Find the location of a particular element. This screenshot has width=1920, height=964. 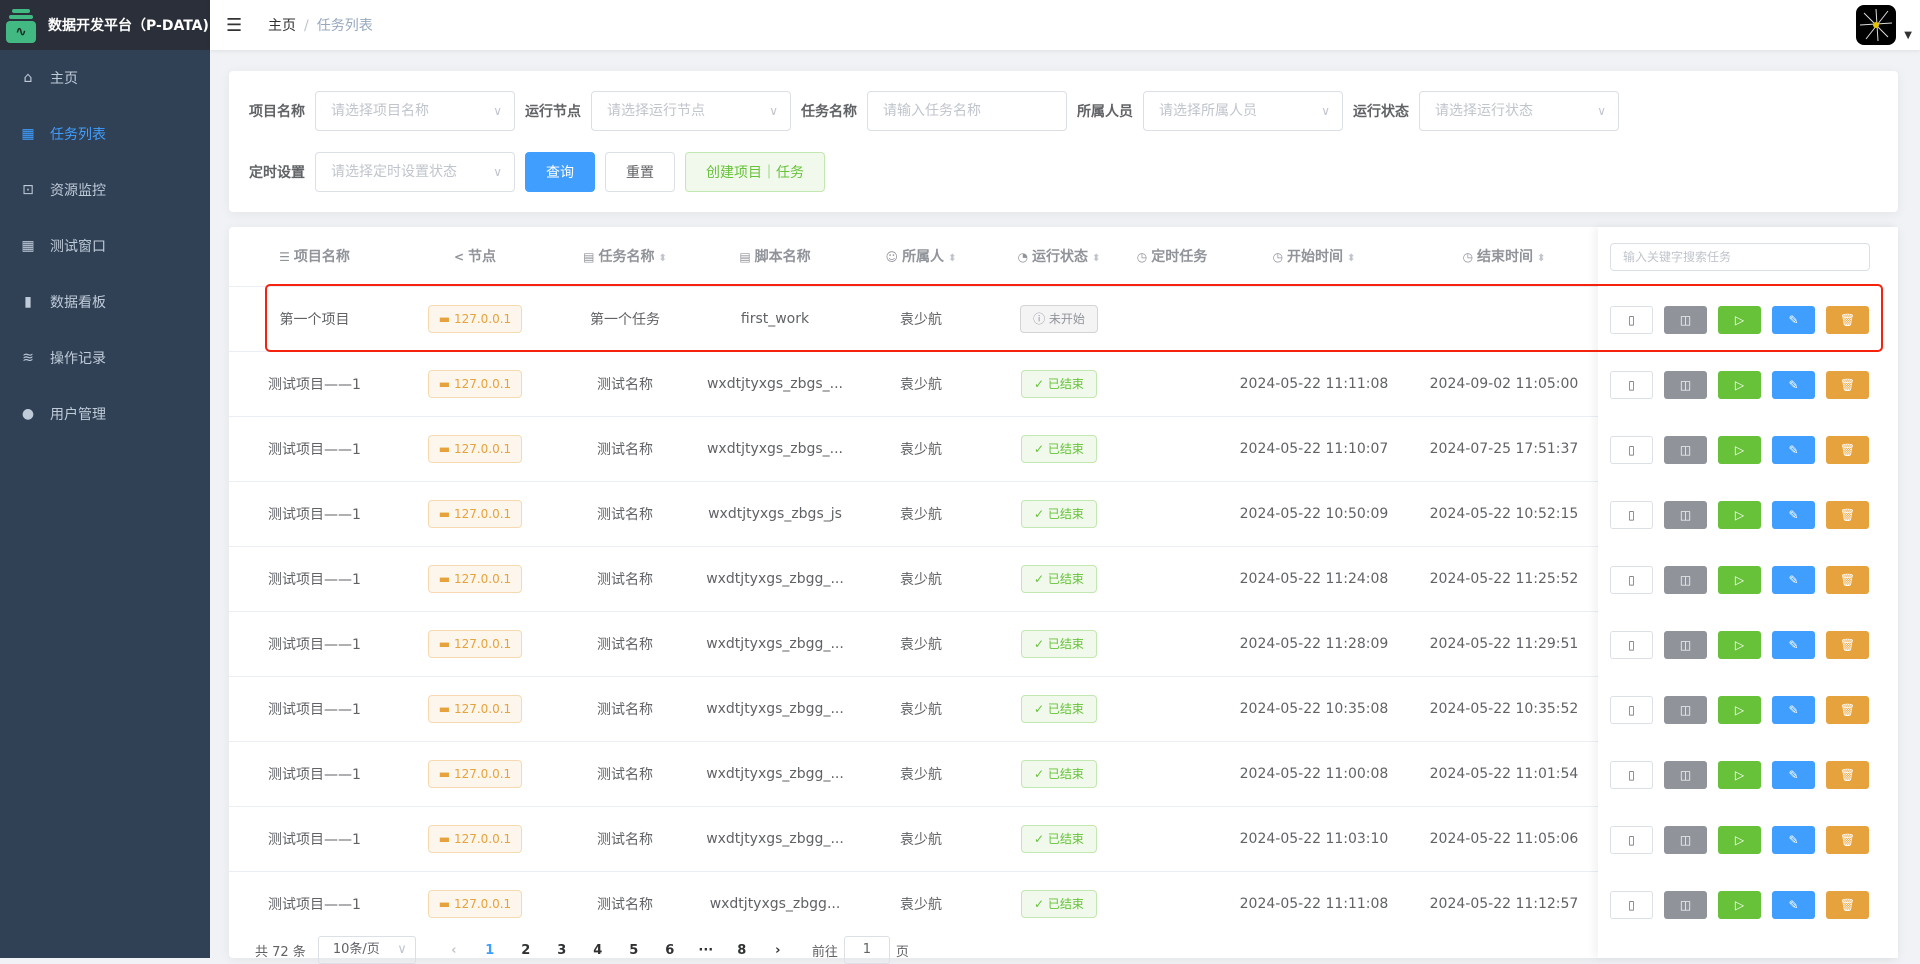

sidebar-item: ▦ 任务列表 is located at coordinates (105, 134).